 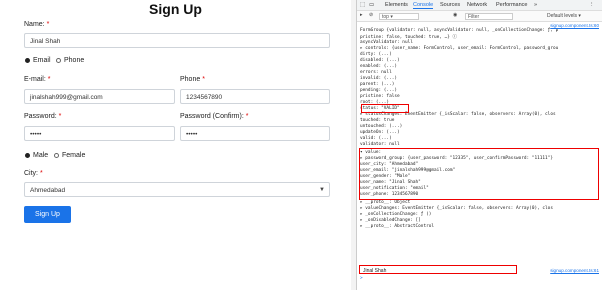 What do you see at coordinates (69, 155) in the screenshot?
I see `gender-female-radio: Female` at bounding box center [69, 155].